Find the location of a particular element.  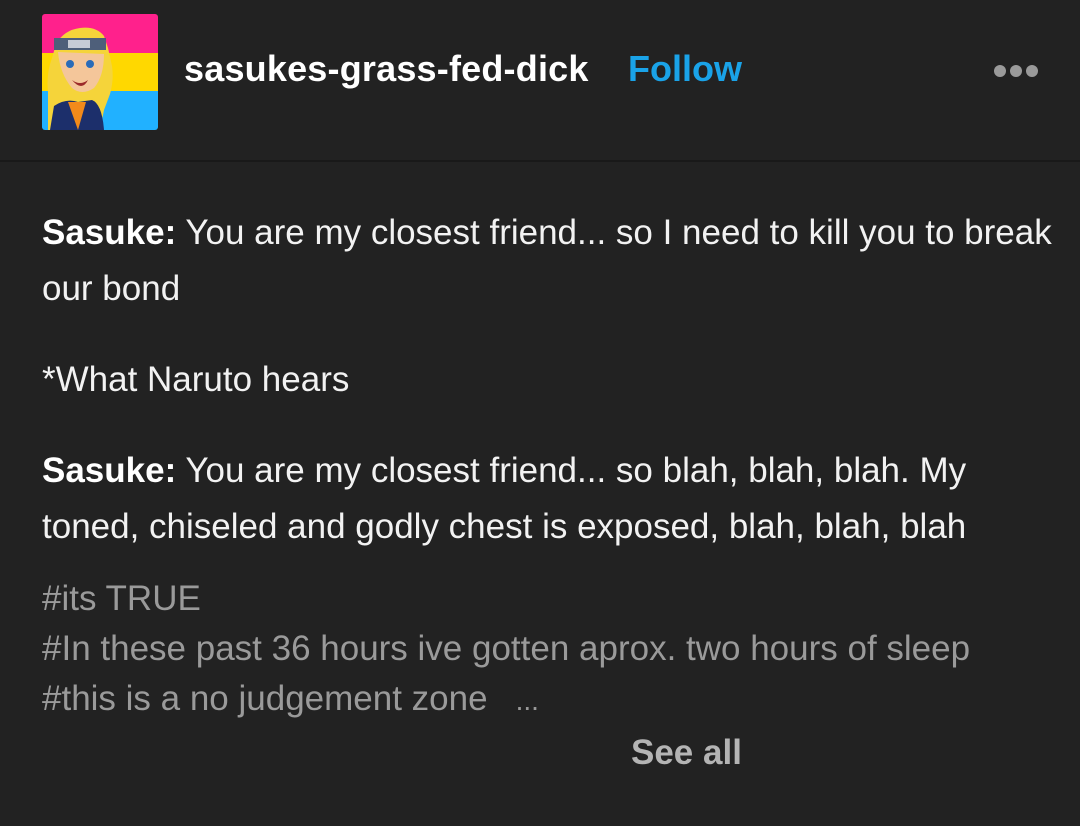

tag-link: #its TRUE is located at coordinates (542, 599).